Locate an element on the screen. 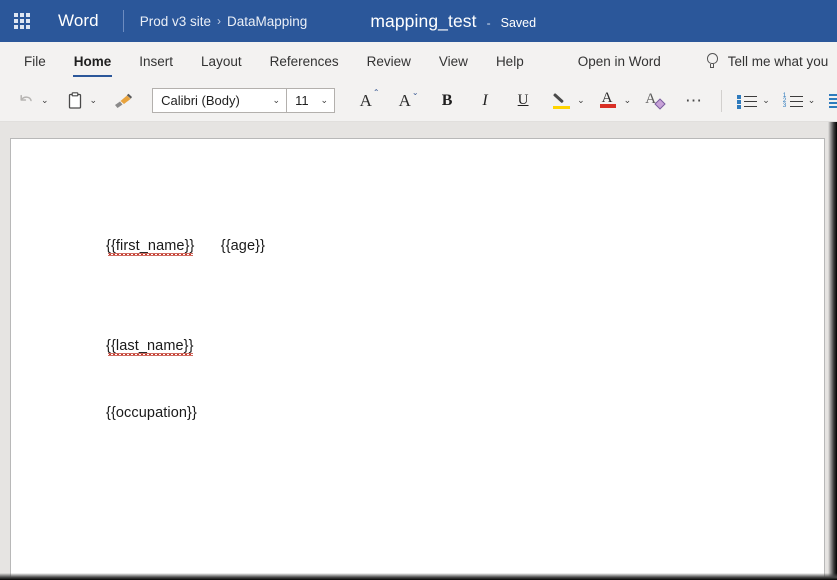 The width and height of the screenshot is (837, 580). underline-icon: U is located at coordinates (523, 100).